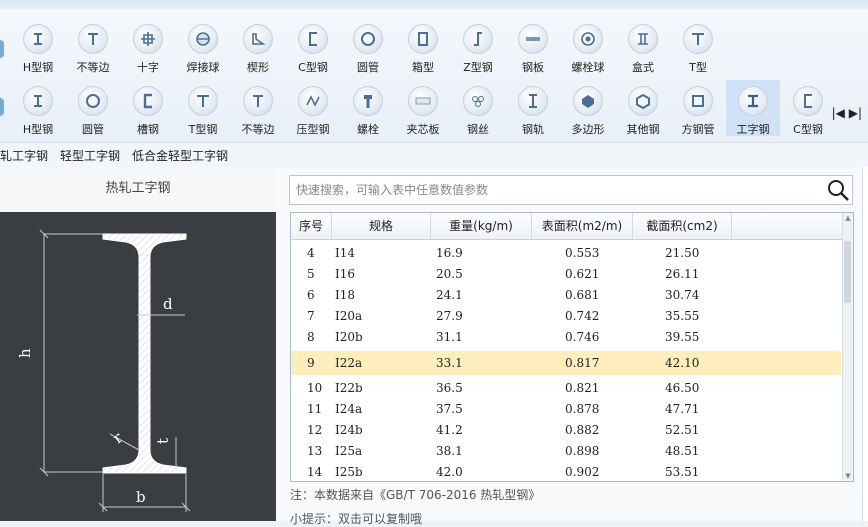 The width and height of the screenshot is (868, 527). I want to click on scroll-down-arrow-icon: ▼, so click(848, 476).